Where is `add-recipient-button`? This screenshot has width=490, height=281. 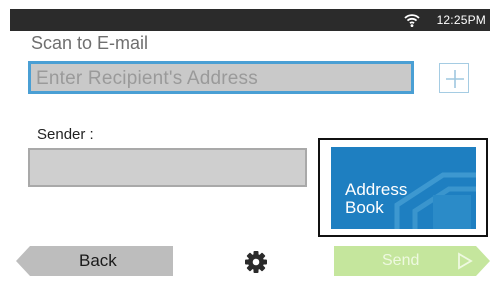 add-recipient-button is located at coordinates (454, 78).